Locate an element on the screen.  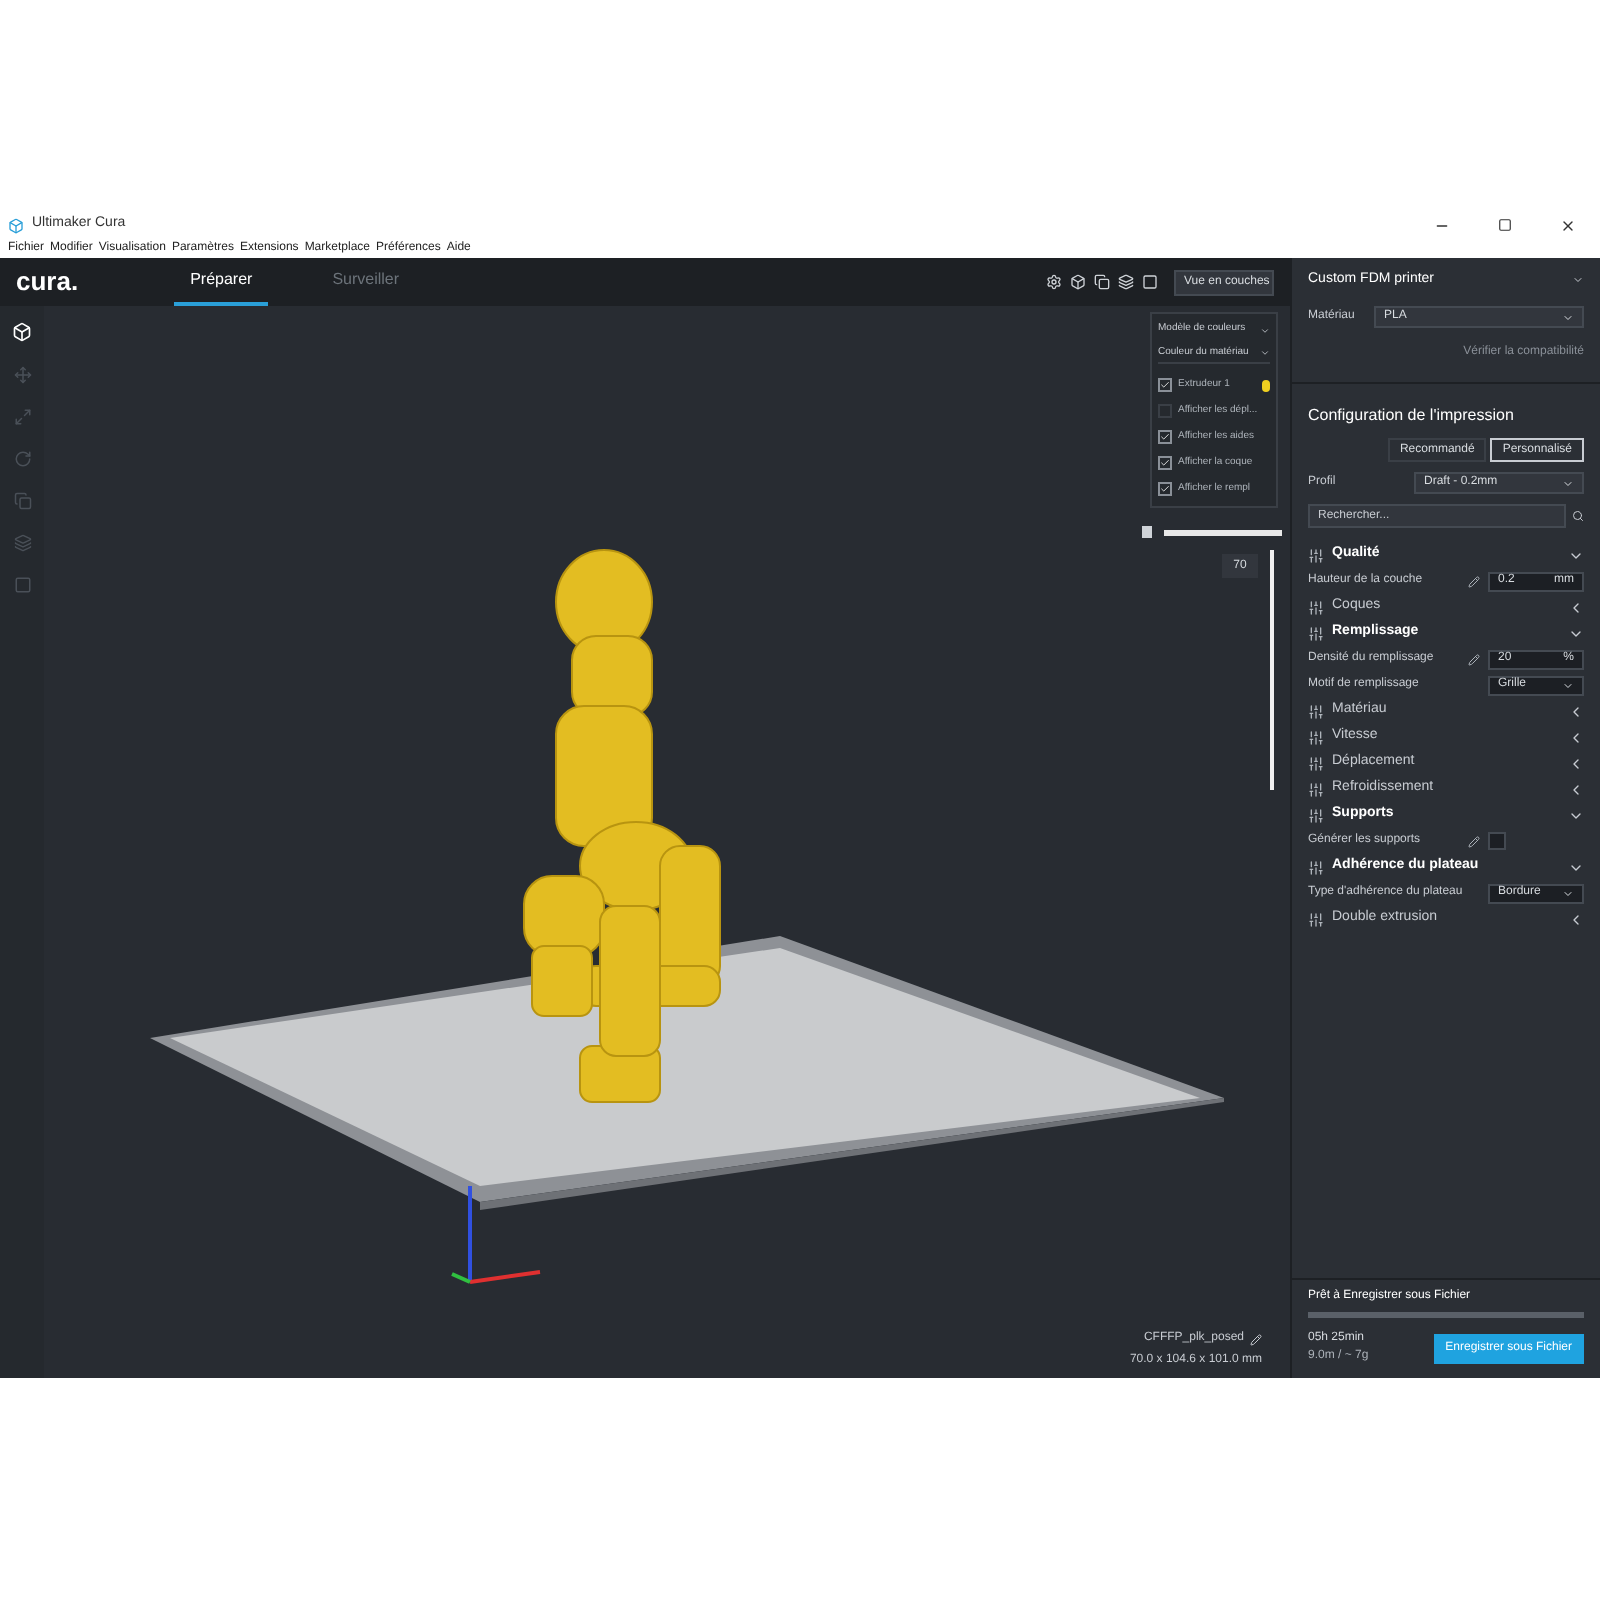
app-icon is located at coordinates (16, 225).